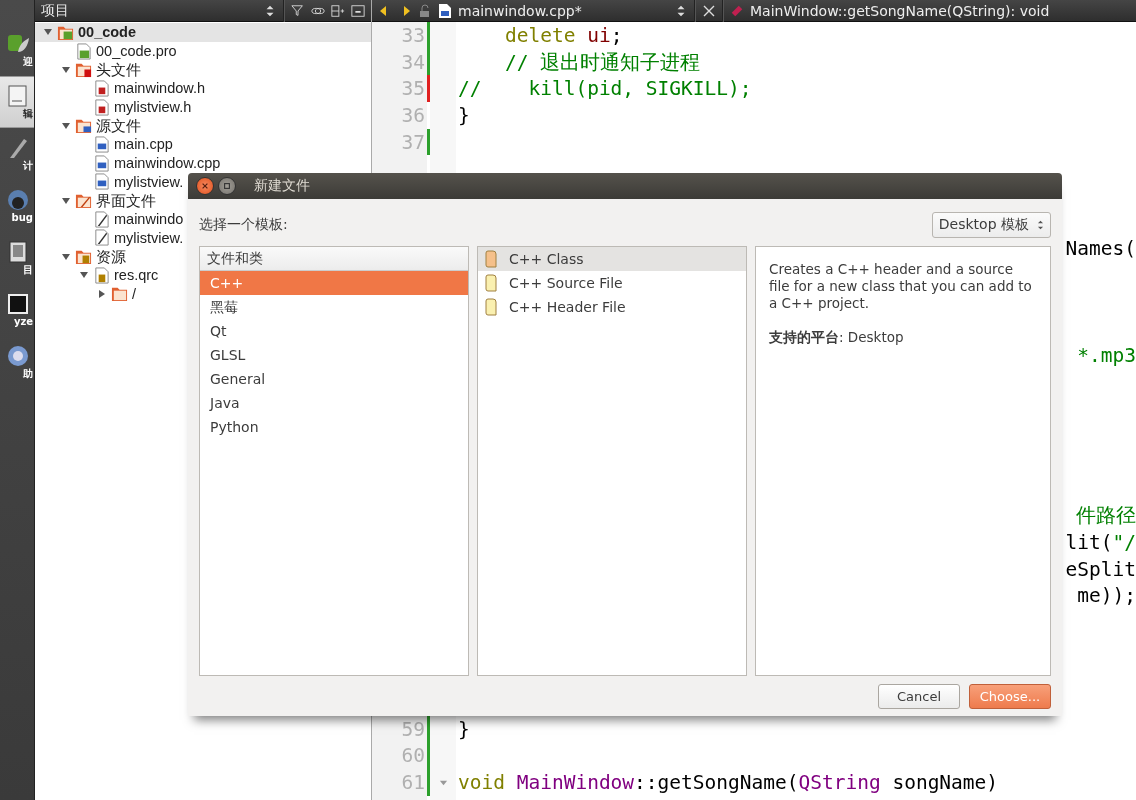  Describe the element at coordinates (28, 374) in the screenshot. I see `mode-label: 助` at that location.